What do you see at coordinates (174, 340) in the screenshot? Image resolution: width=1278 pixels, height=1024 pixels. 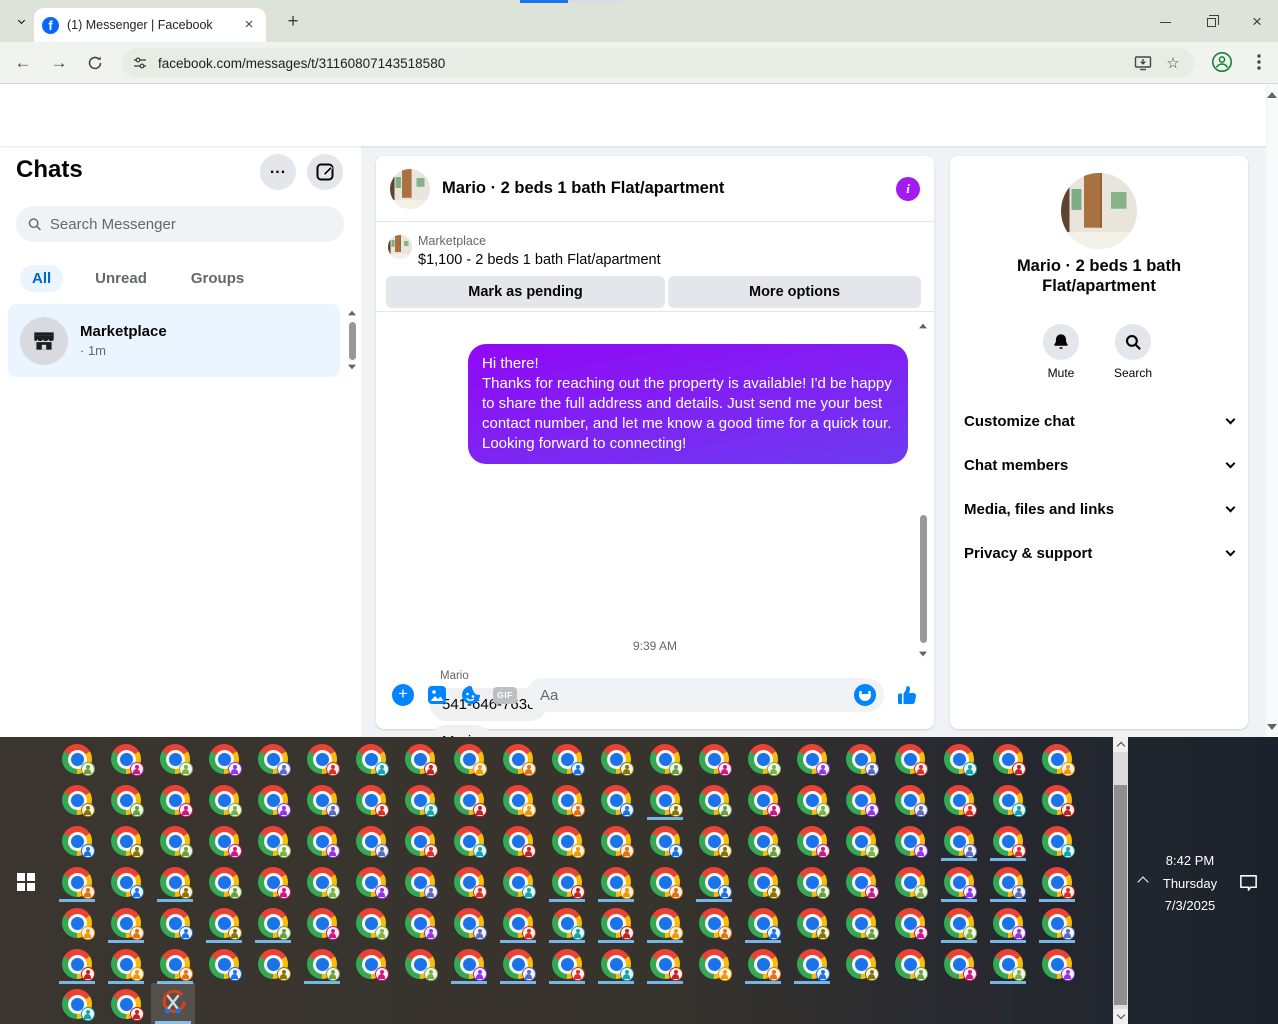 I see `conversation-item-marketplace: Marketplace · 1m` at bounding box center [174, 340].